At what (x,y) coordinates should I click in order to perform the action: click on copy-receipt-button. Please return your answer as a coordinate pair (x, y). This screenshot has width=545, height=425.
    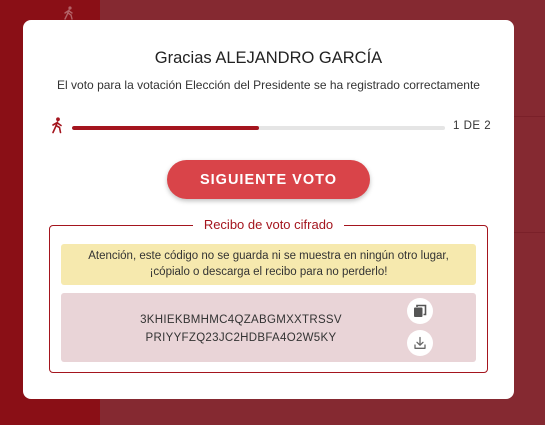
    Looking at the image, I should click on (420, 311).